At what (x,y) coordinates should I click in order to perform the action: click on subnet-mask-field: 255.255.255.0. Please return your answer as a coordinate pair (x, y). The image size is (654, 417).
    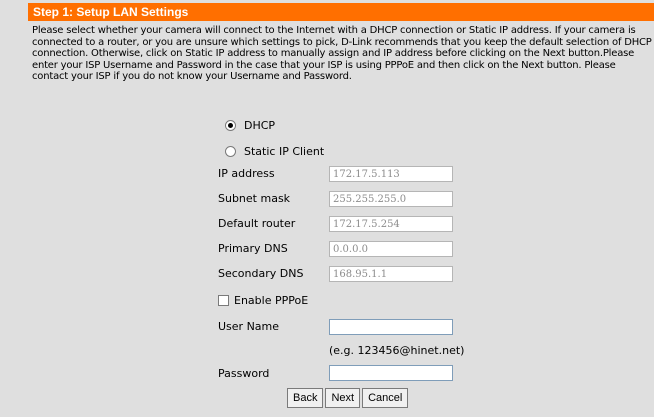
    Looking at the image, I should click on (391, 199).